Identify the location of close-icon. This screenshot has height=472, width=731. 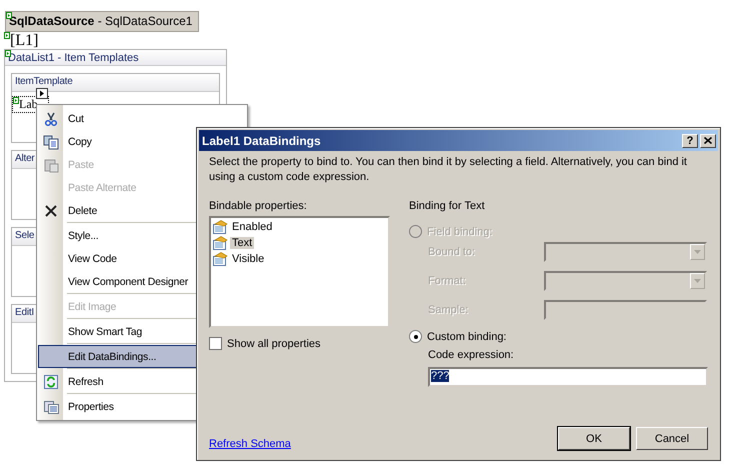
(708, 140).